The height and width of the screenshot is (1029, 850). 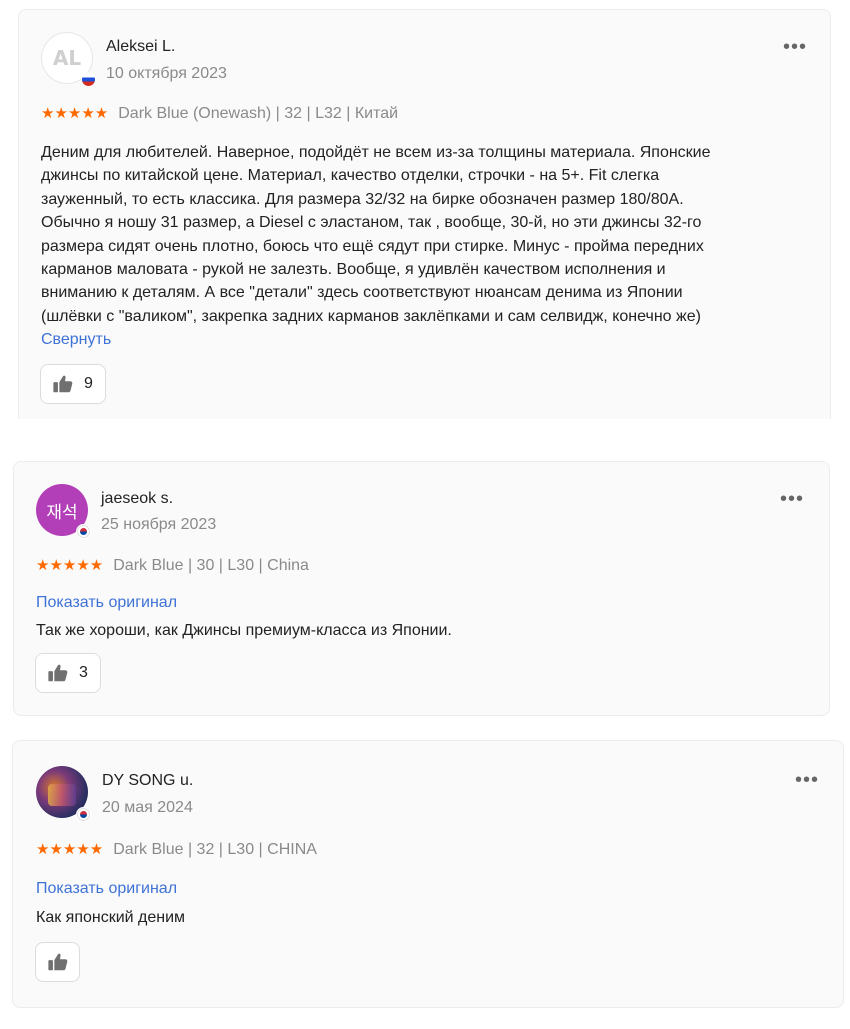 I want to click on like-count: 9, so click(x=88, y=383).